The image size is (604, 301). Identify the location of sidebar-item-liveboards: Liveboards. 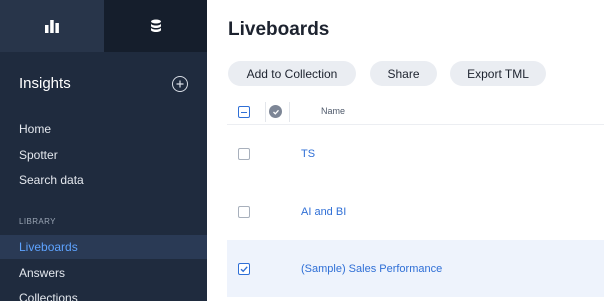
(103, 247).